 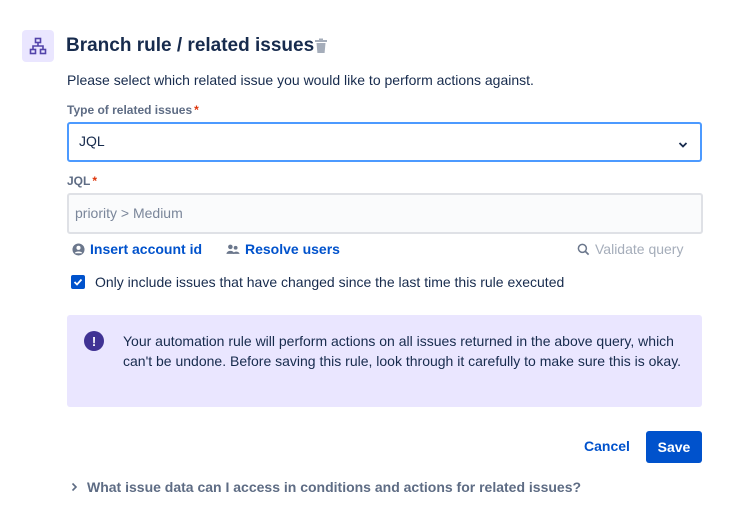 What do you see at coordinates (384, 142) in the screenshot?
I see `related-issues-type-select: JQL` at bounding box center [384, 142].